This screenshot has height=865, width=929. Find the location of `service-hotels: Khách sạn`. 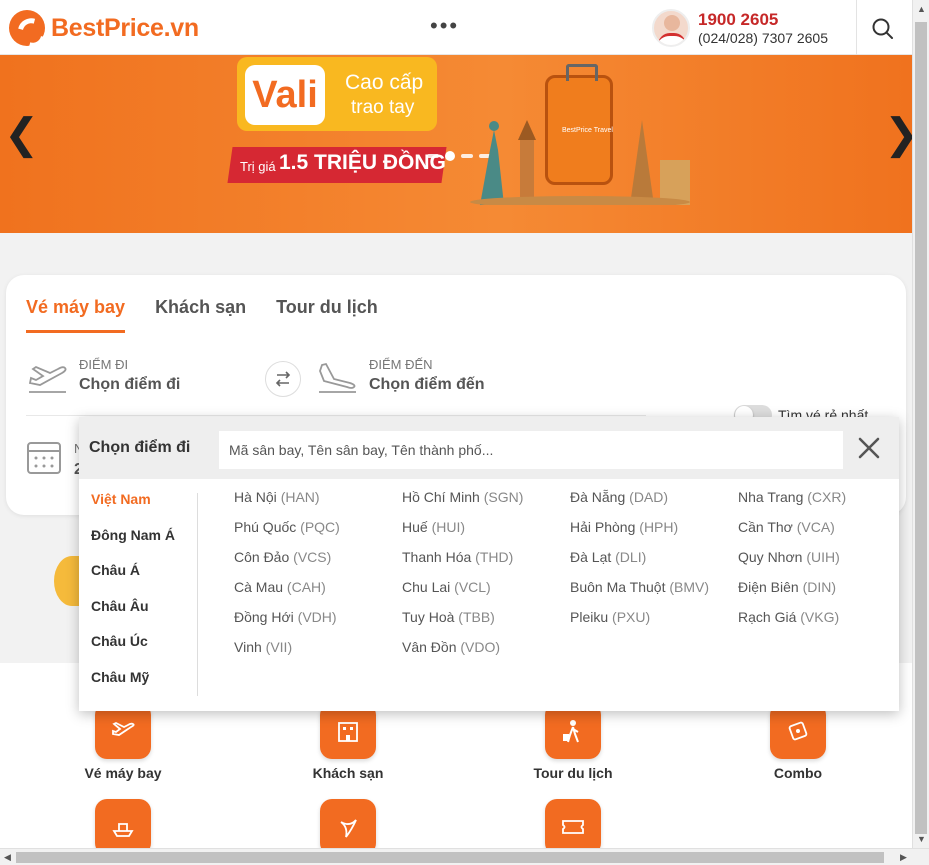

service-hotels: Khách sạn is located at coordinates (348, 742).